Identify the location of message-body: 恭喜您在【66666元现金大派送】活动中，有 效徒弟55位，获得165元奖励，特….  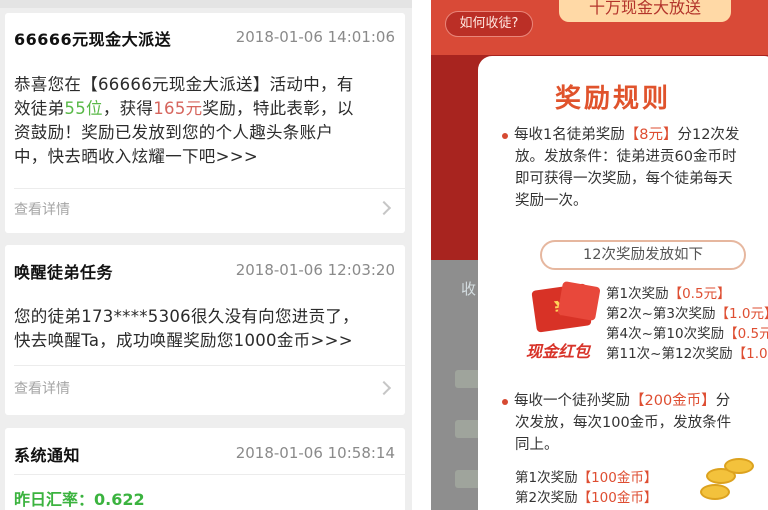
(205, 121).